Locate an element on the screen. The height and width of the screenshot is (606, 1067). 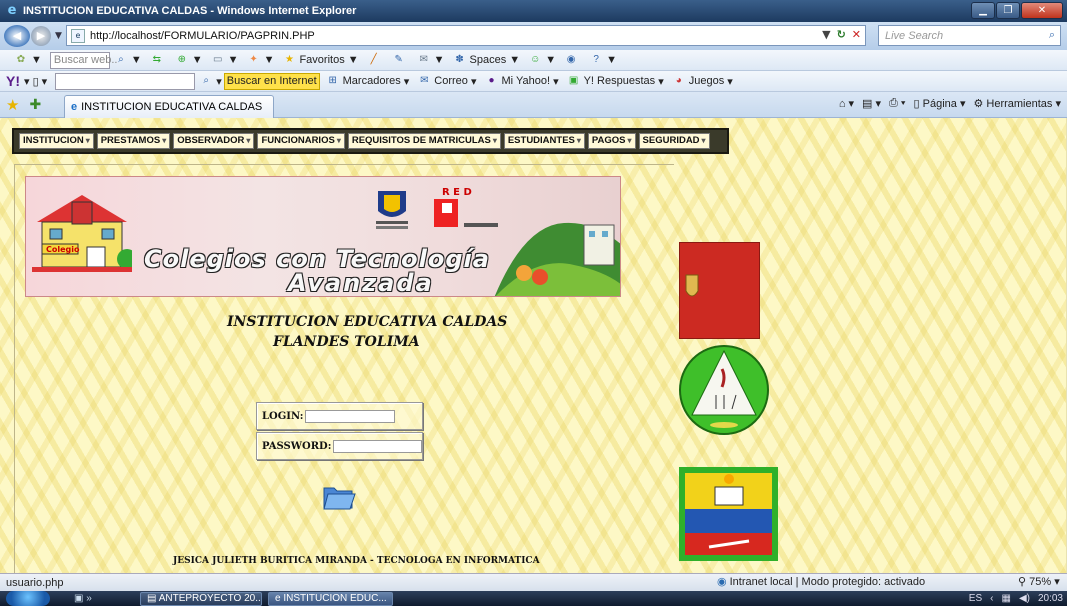
menu-seguridad: SEGURIDAD ▾ is located at coordinates (674, 141).